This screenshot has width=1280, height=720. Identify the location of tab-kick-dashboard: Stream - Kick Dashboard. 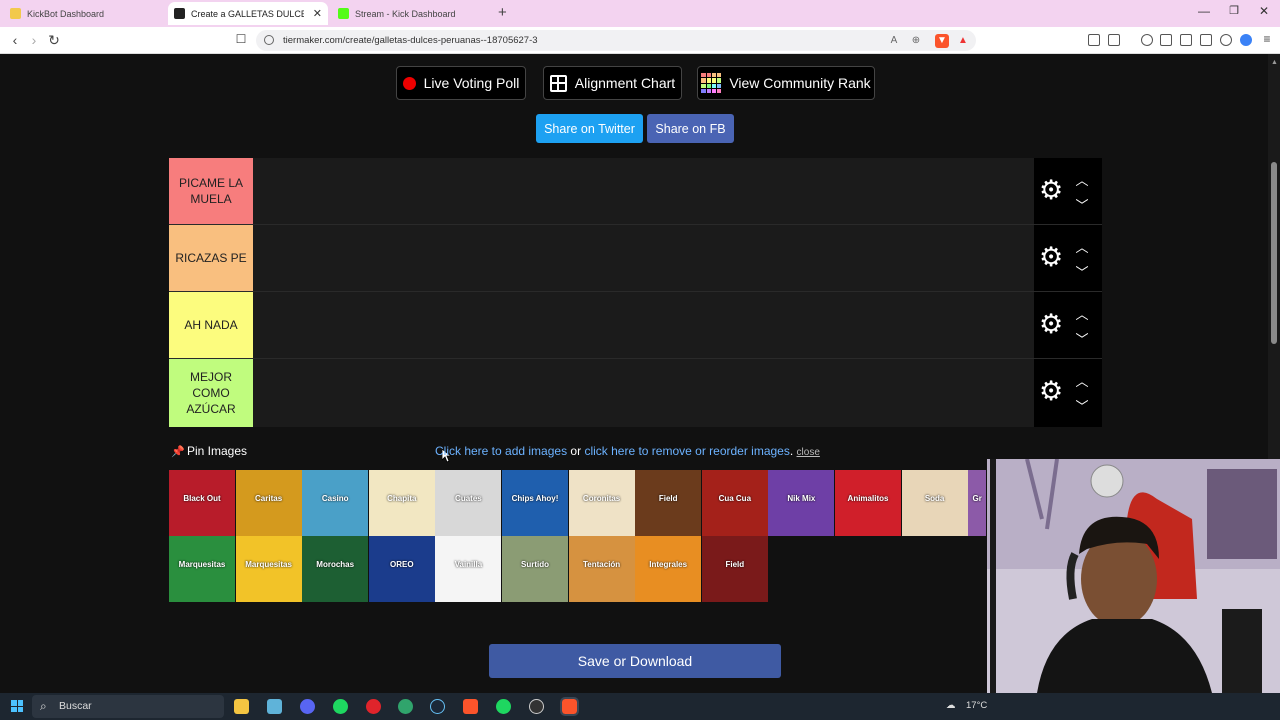
(412, 13).